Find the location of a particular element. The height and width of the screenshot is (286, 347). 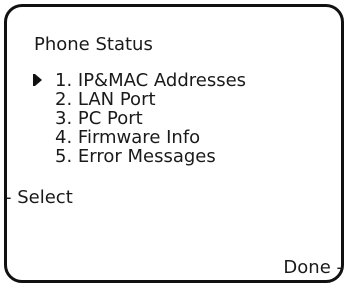

select-softkey: - Select is located at coordinates (40, 198).